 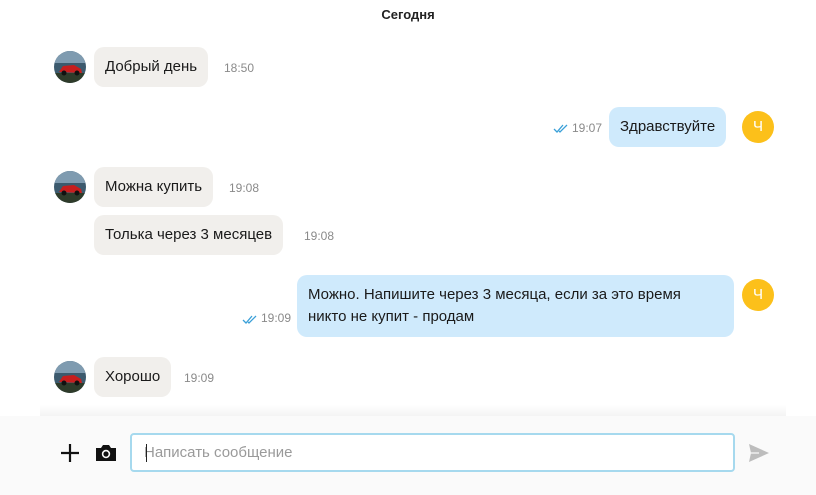 What do you see at coordinates (189, 235) in the screenshot?
I see `message-bubble-incoming: Толька через 3 месяцев` at bounding box center [189, 235].